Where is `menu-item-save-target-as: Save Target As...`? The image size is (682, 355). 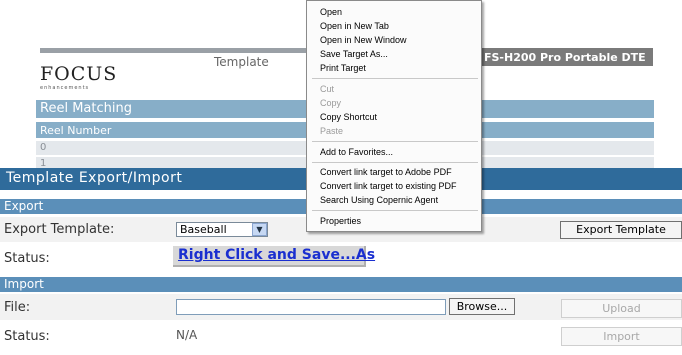 menu-item-save-target-as: Save Target As... is located at coordinates (354, 54).